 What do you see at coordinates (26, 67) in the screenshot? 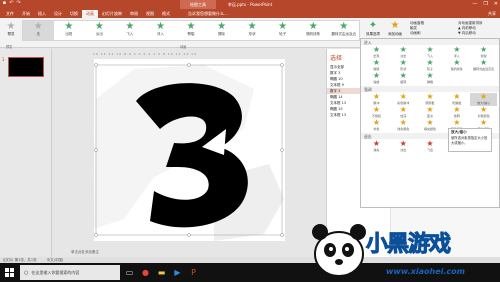
I see `slide-thumbnail` at bounding box center [26, 67].